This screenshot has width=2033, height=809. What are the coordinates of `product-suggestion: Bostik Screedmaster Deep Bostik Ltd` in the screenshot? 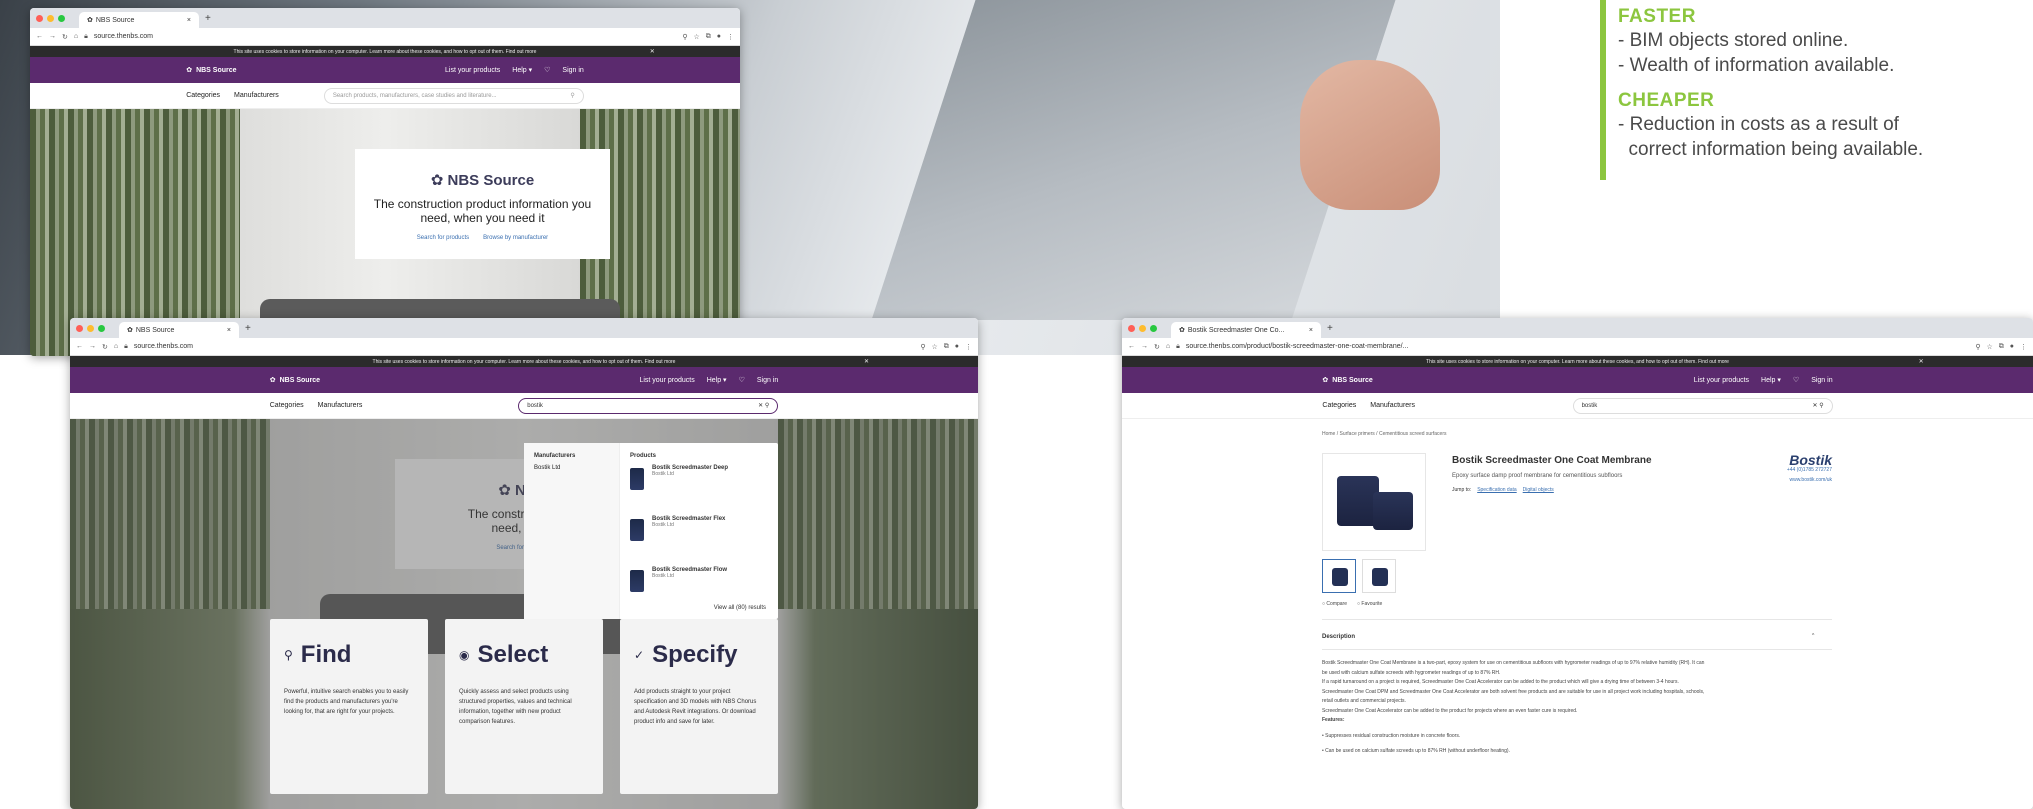 It's located at (699, 490).